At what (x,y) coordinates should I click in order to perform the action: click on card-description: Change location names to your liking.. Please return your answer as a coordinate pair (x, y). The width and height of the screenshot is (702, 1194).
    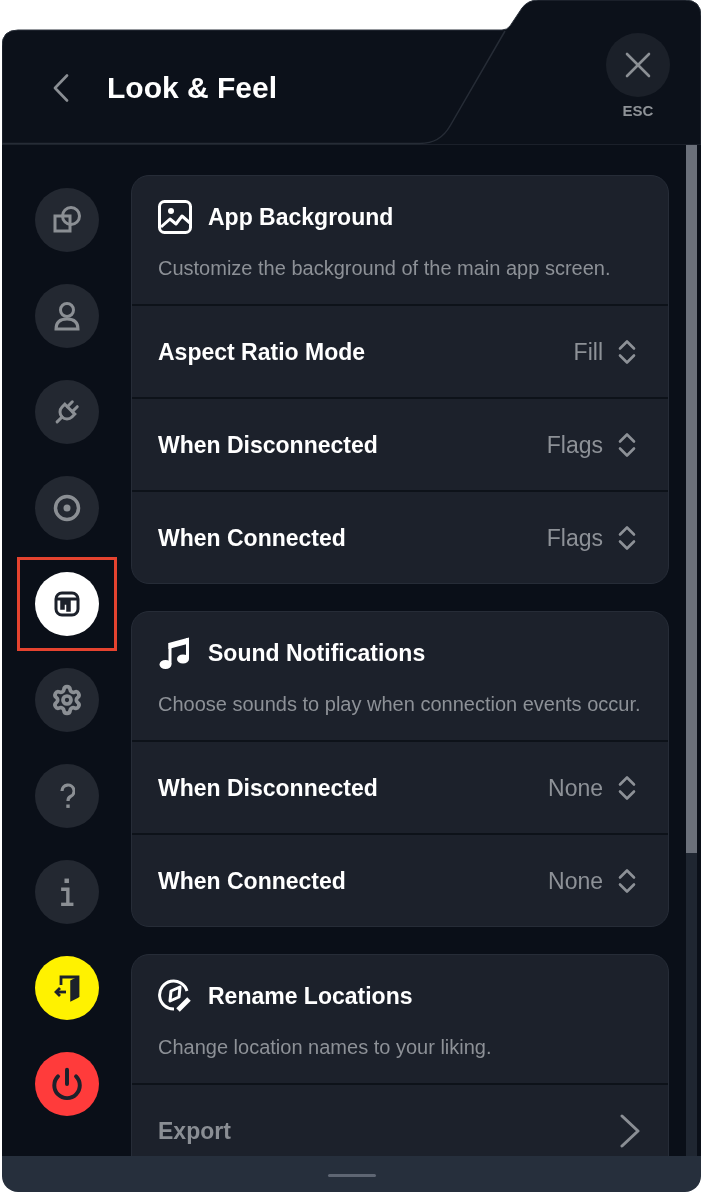
    Looking at the image, I should click on (325, 1047).